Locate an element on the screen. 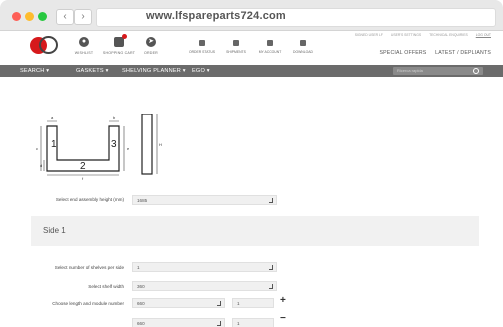 The height and width of the screenshot is (327, 503). add-row-button: + is located at coordinates (283, 300).